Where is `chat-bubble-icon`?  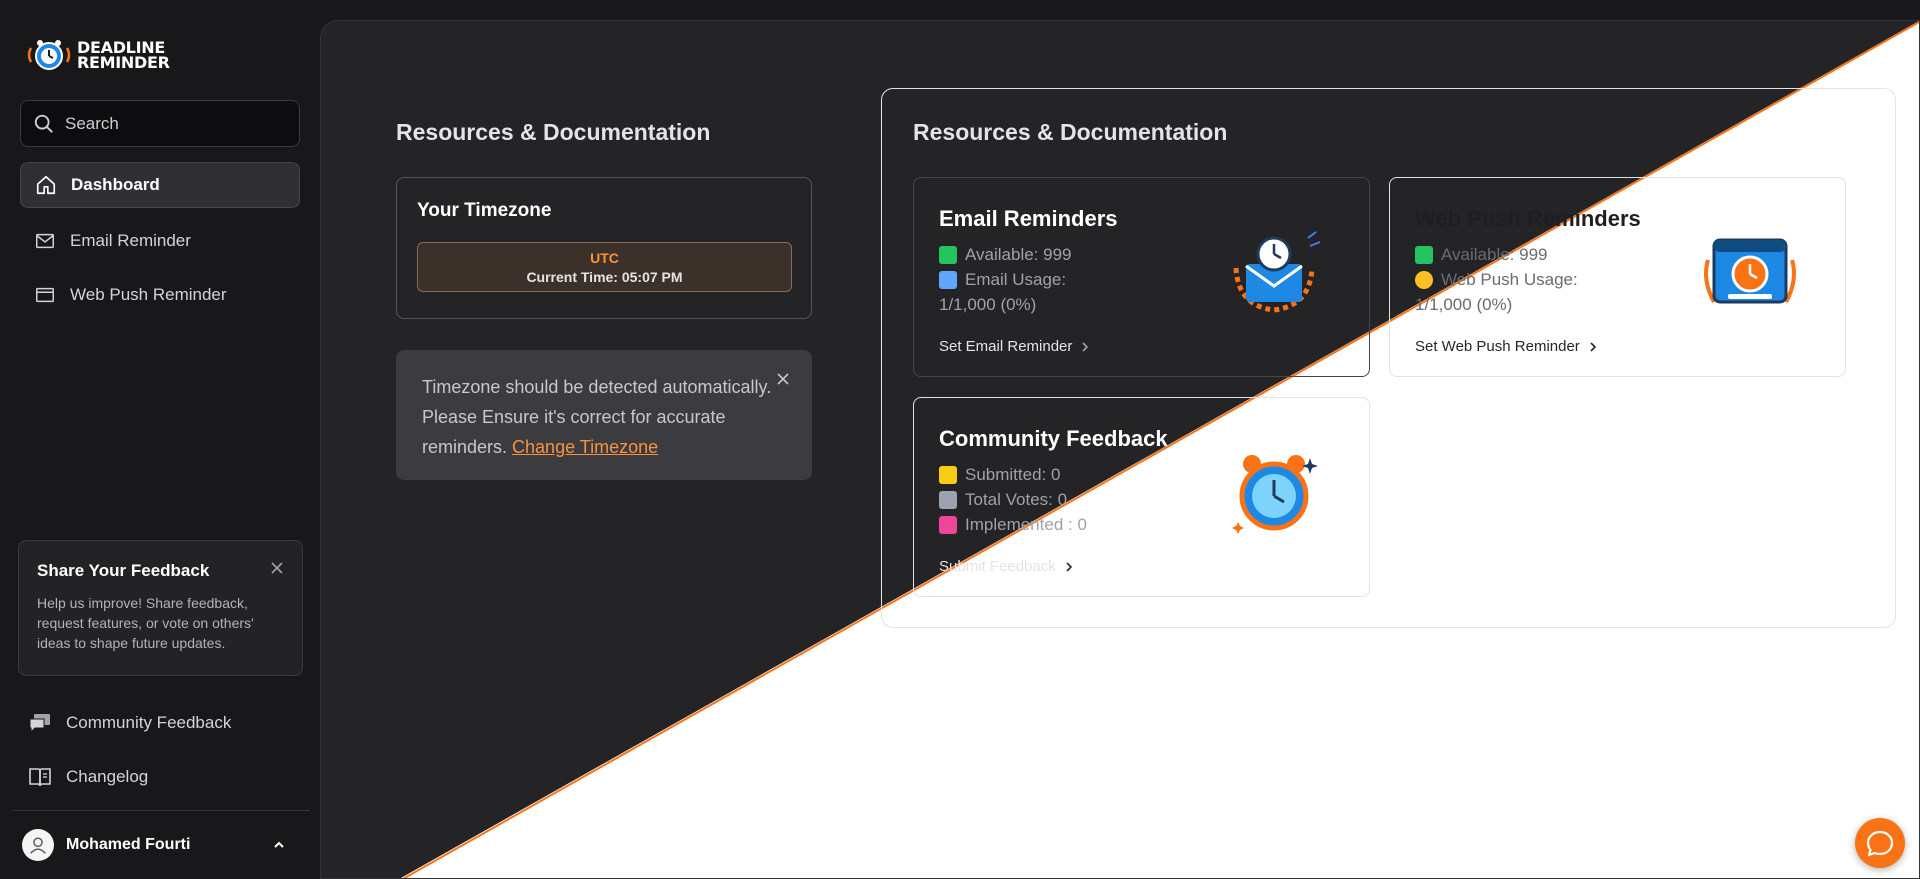
chat-bubble-icon is located at coordinates (1880, 843).